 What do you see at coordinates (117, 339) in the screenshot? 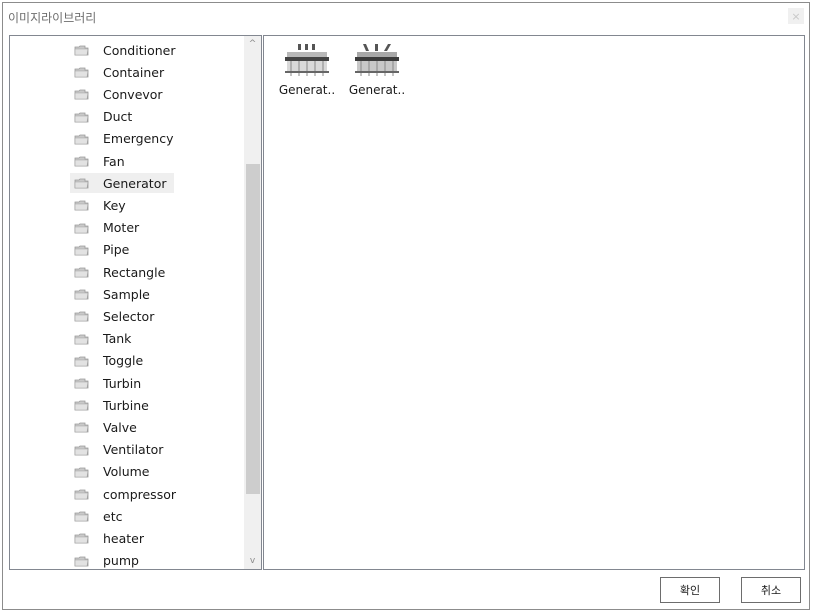
I see `tree-item-label: Tank` at bounding box center [117, 339].